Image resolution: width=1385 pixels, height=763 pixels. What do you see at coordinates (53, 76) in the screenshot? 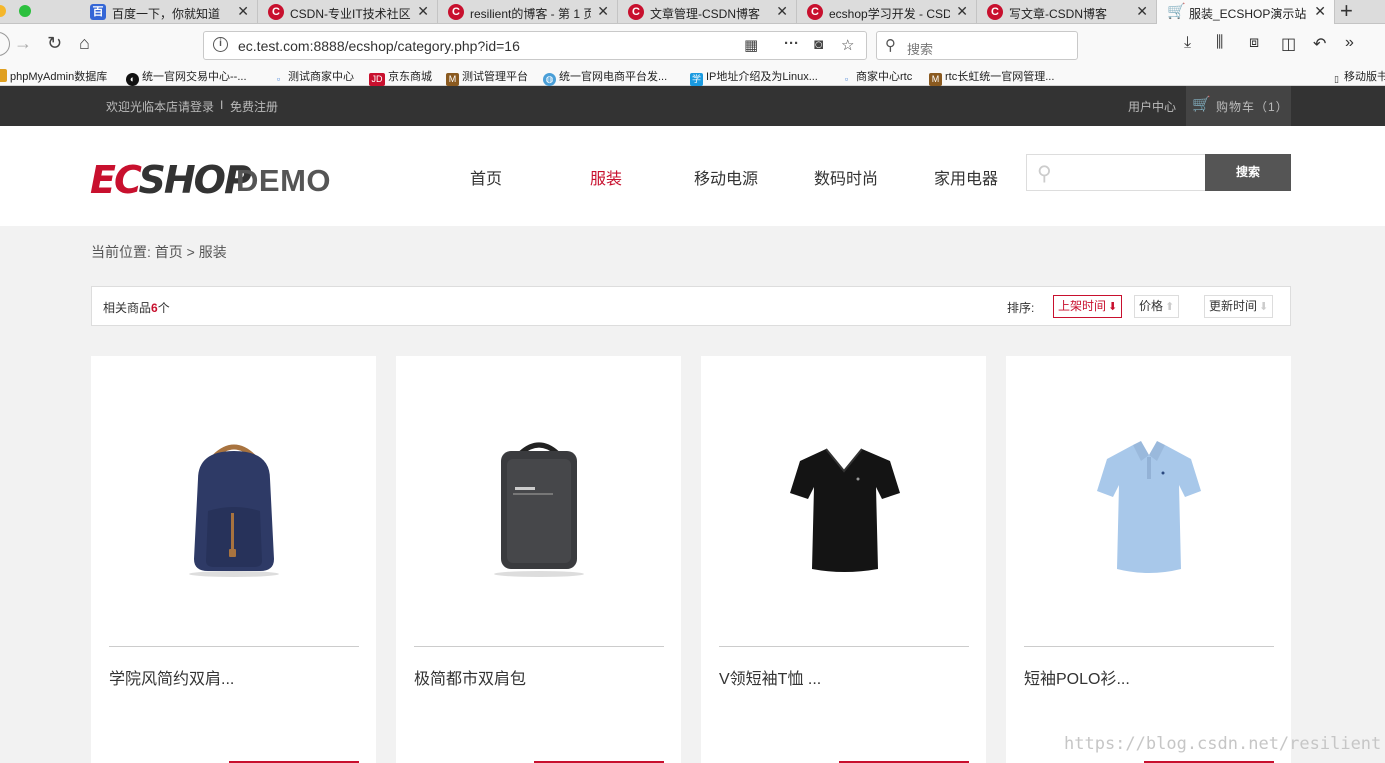
I see `bookmark-item: phpMyAdmin数据库` at bounding box center [53, 76].